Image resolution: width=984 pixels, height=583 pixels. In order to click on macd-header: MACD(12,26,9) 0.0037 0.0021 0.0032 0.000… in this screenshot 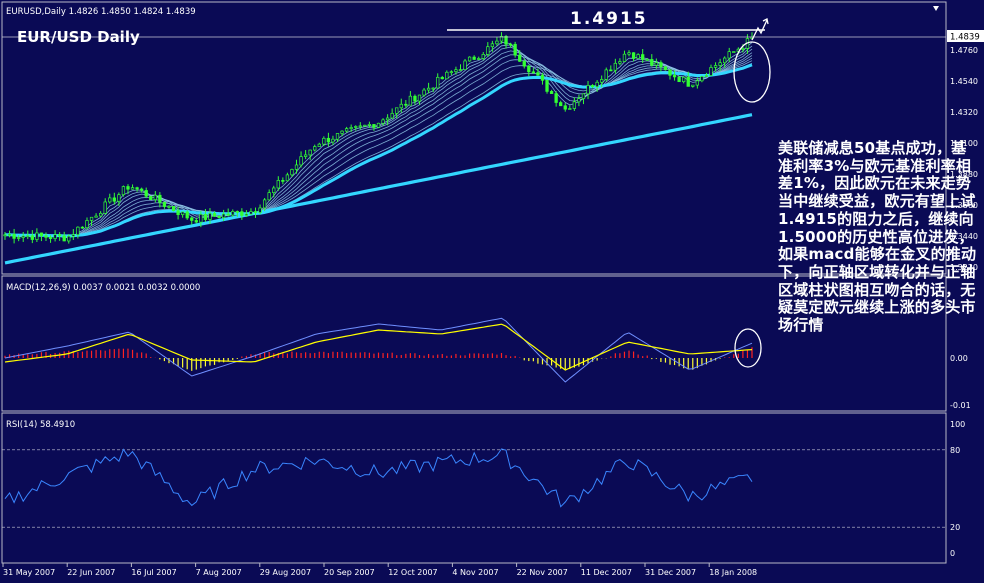, I will do `click(103, 288)`.